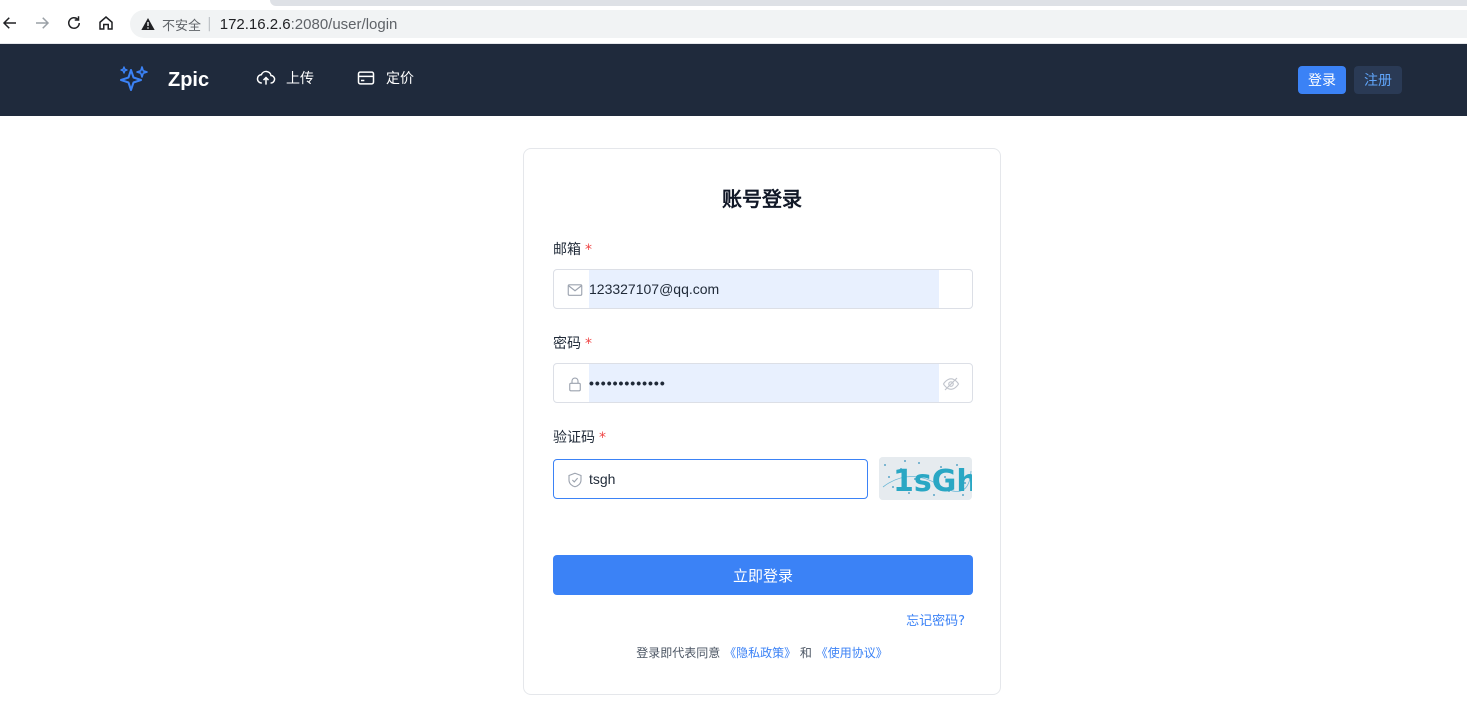  What do you see at coordinates (385, 78) in the screenshot?
I see `nav-pricing: 定价` at bounding box center [385, 78].